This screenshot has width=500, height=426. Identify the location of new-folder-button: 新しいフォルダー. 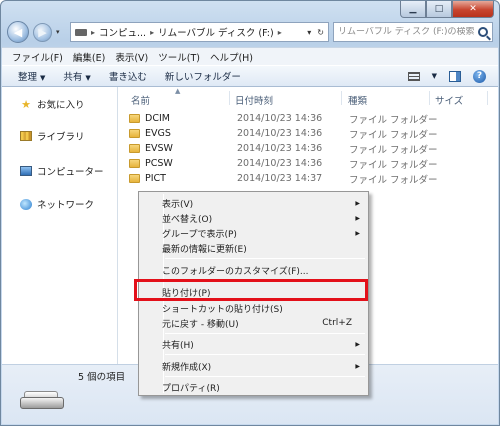
(203, 76).